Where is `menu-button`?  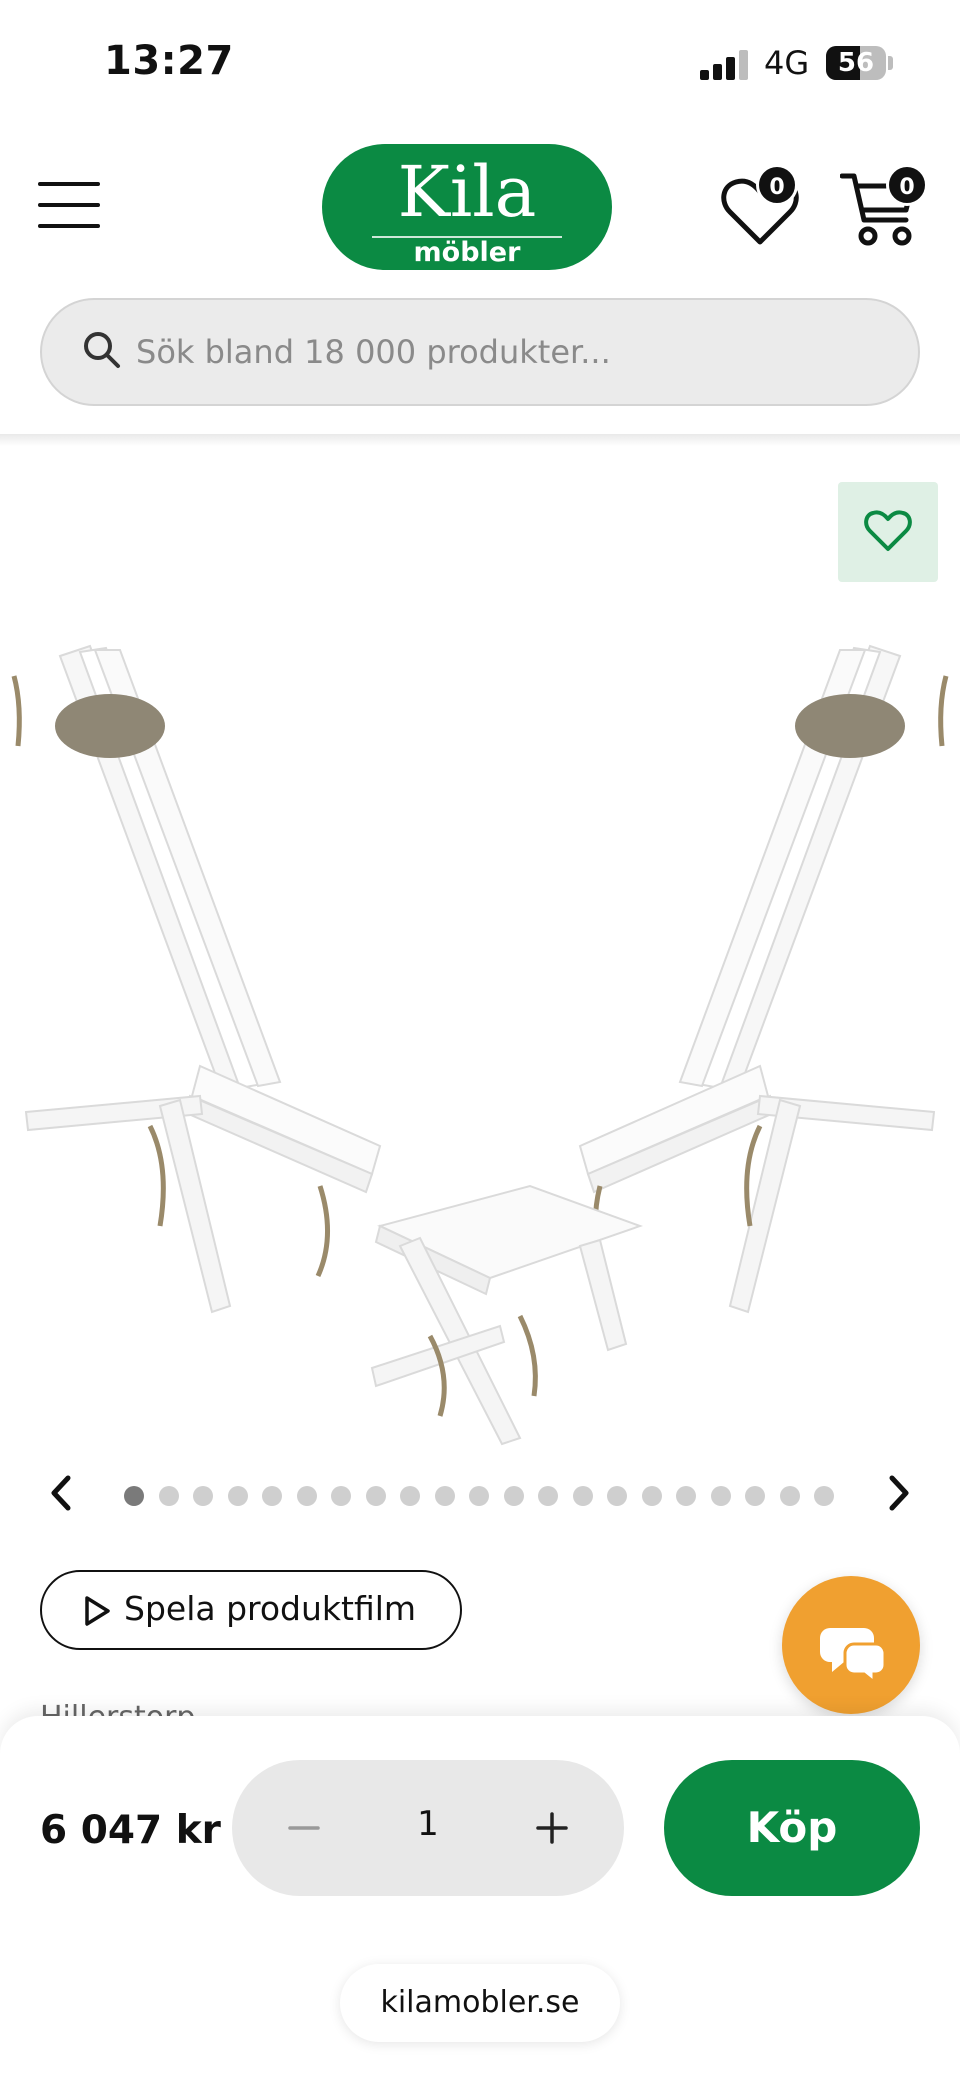 menu-button is located at coordinates (69, 205).